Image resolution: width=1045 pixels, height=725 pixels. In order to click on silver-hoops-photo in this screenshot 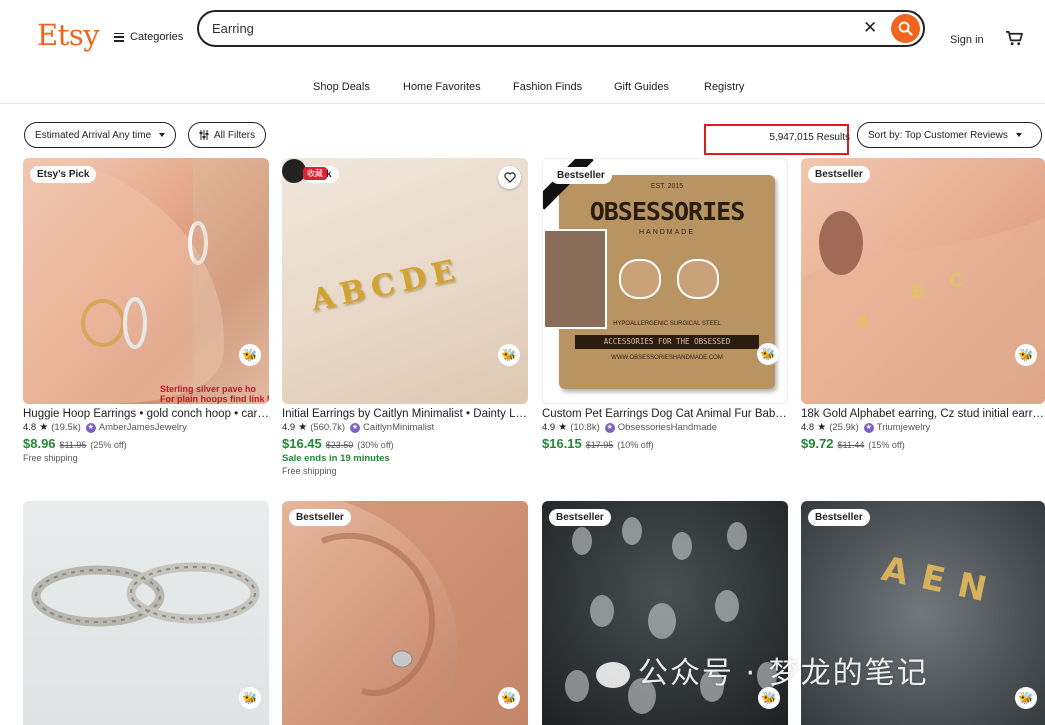, I will do `click(145, 594)`.